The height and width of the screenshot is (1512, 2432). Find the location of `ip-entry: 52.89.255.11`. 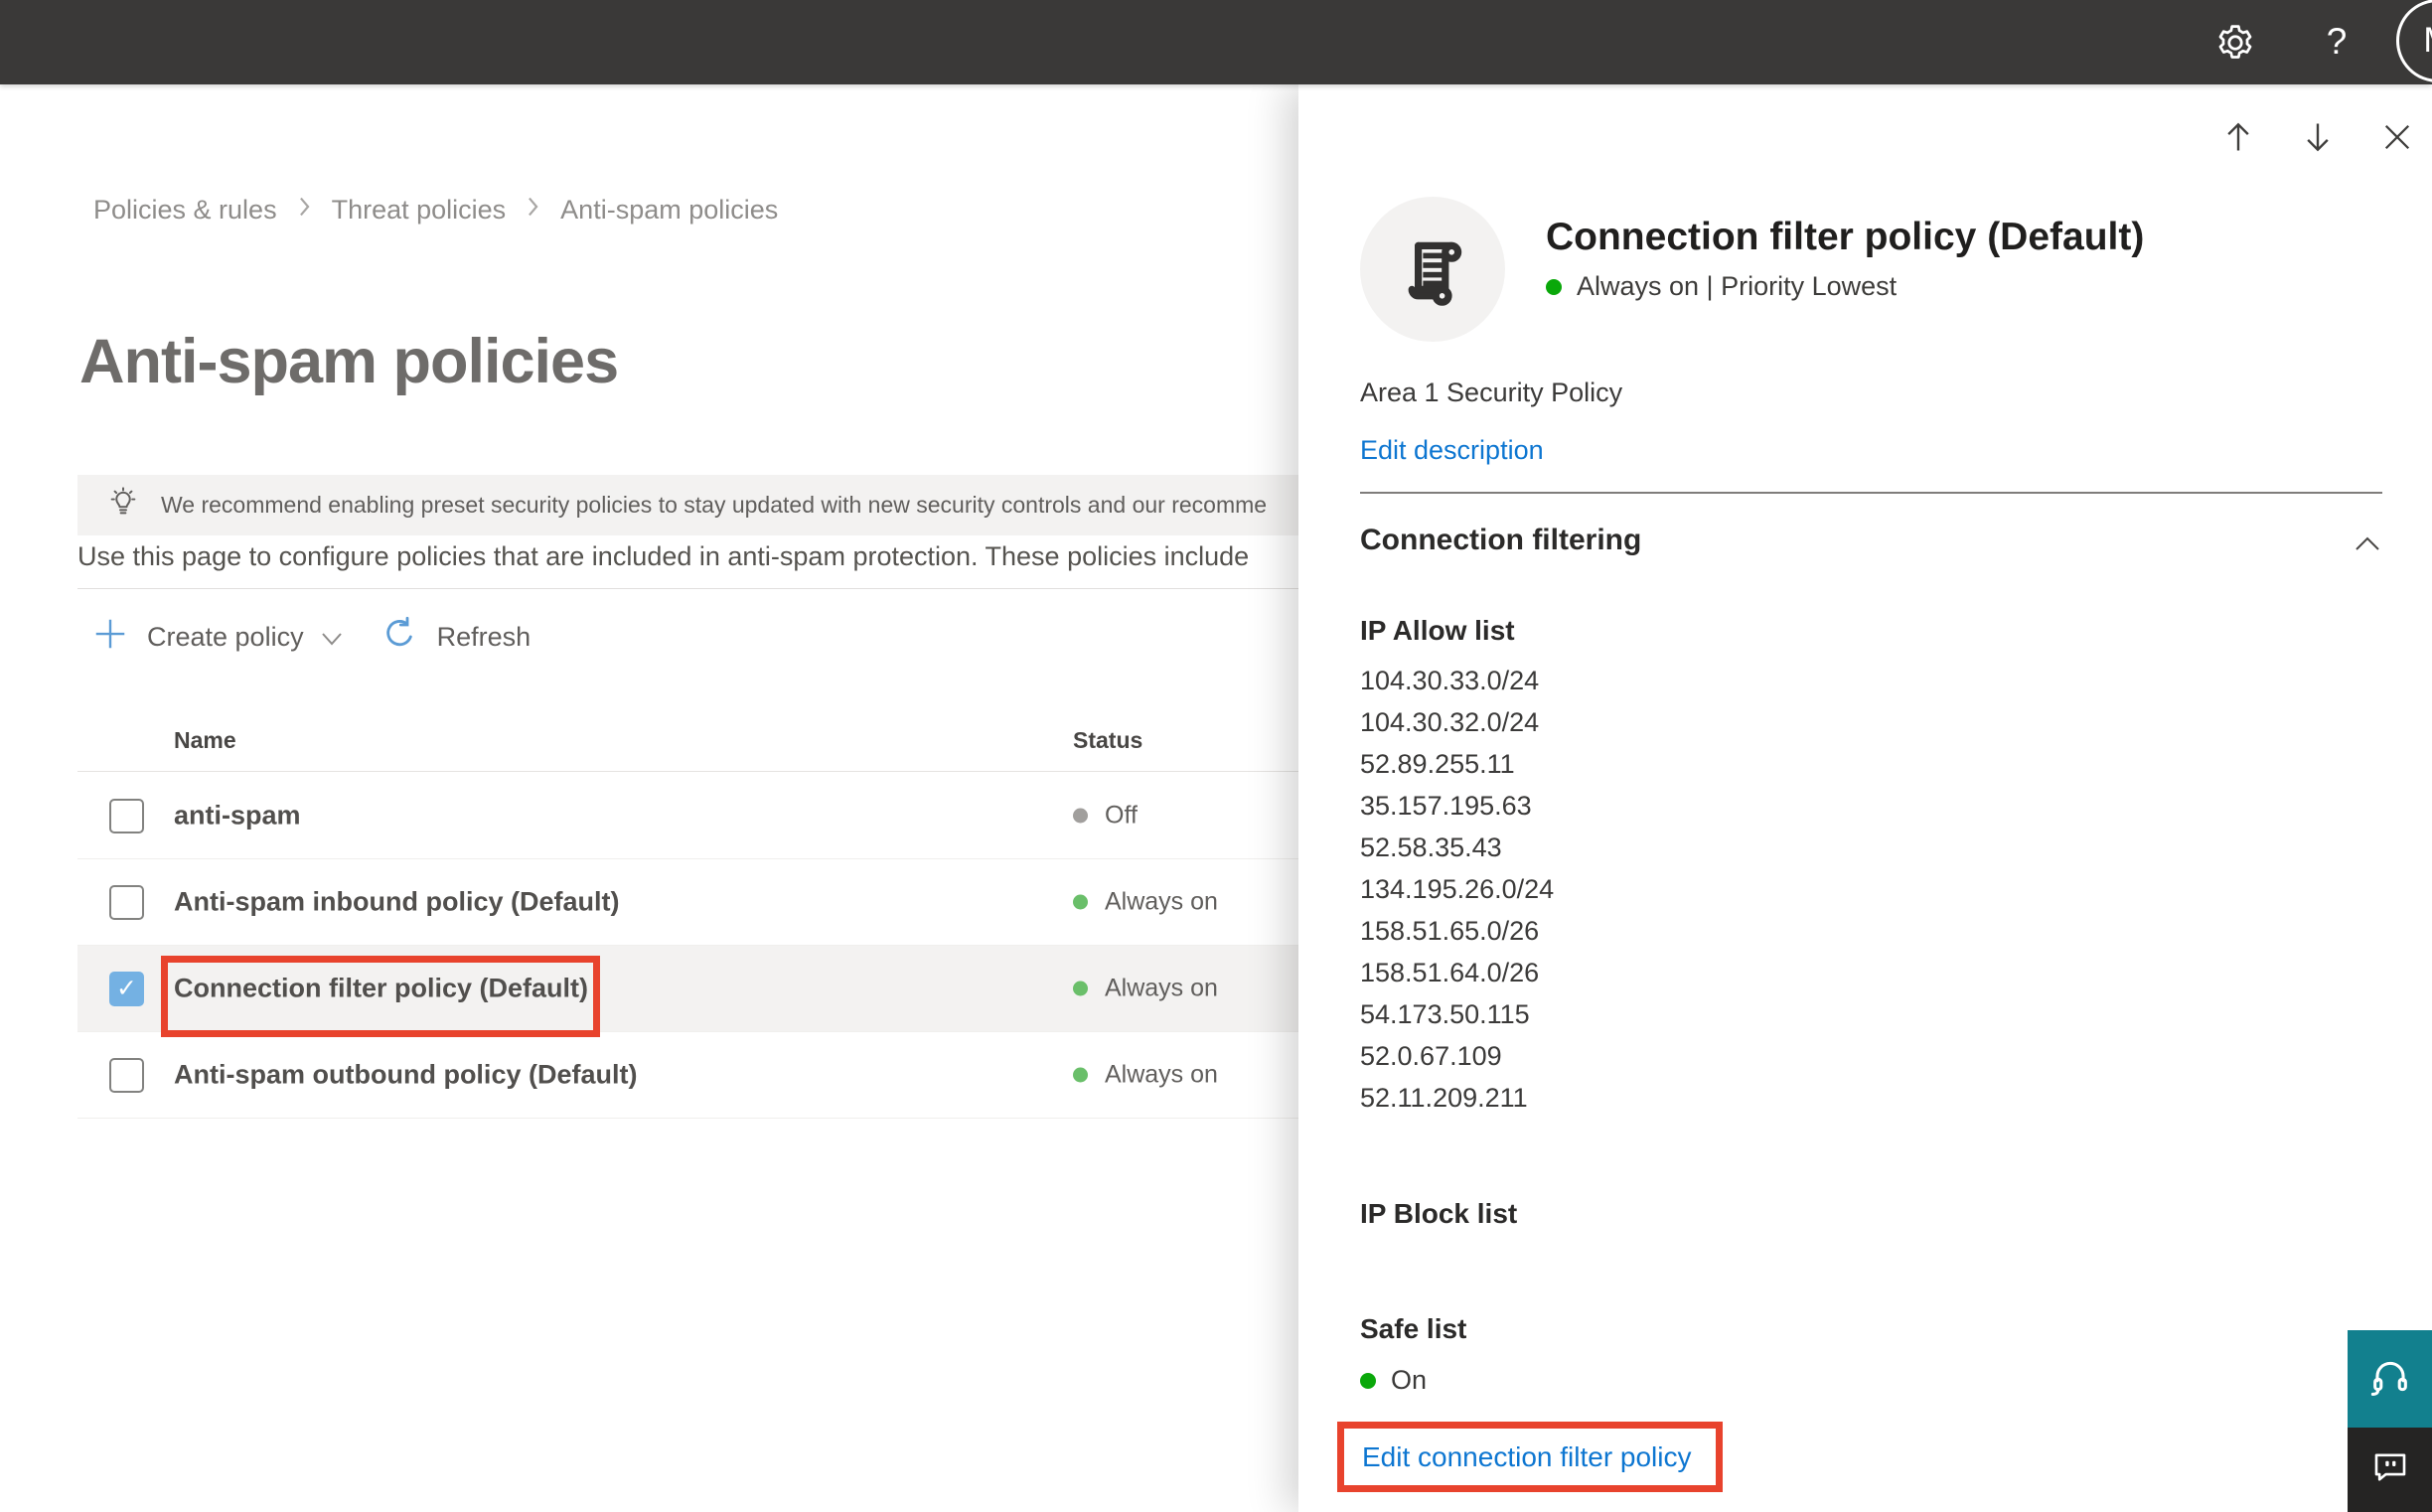

ip-entry: 52.89.255.11 is located at coordinates (1437, 764).